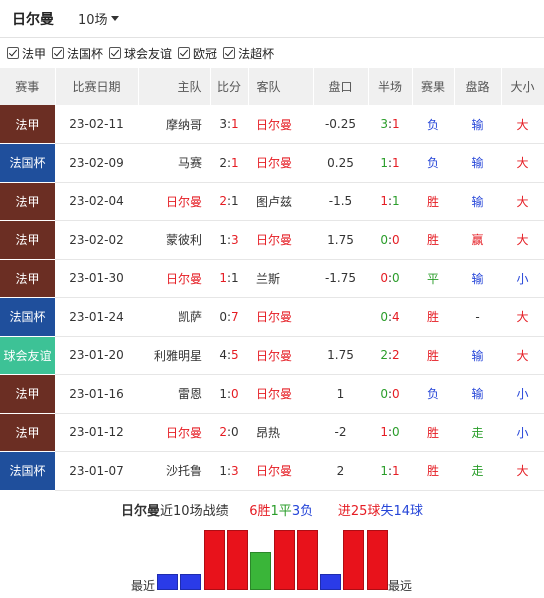  What do you see at coordinates (96, 163) in the screenshot?
I see `date-cell: 23-02-09` at bounding box center [96, 163].